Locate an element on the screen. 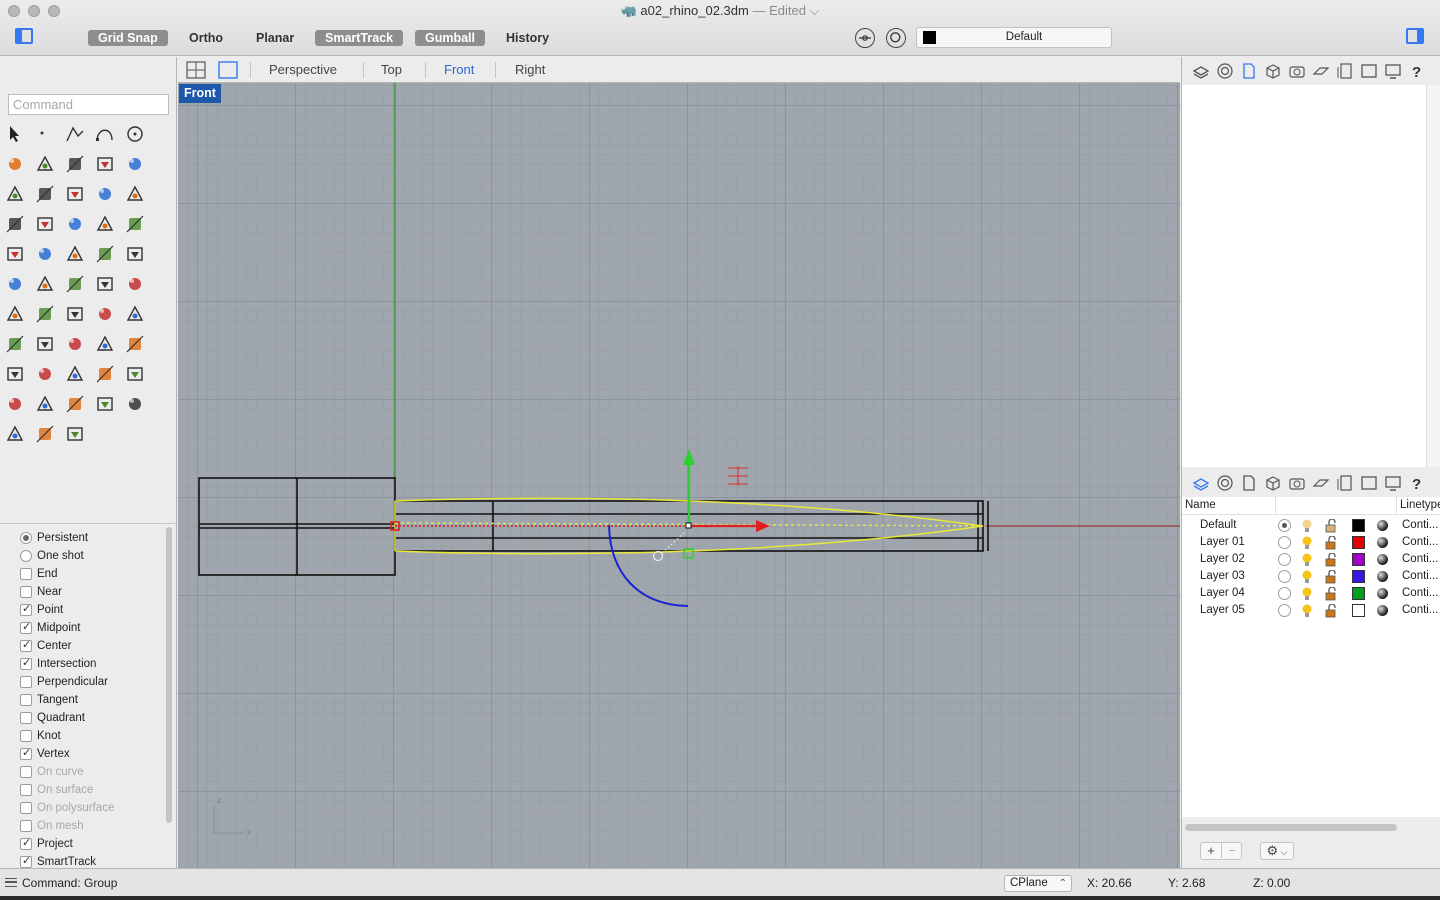  search-icon is located at coordinates (135, 344).